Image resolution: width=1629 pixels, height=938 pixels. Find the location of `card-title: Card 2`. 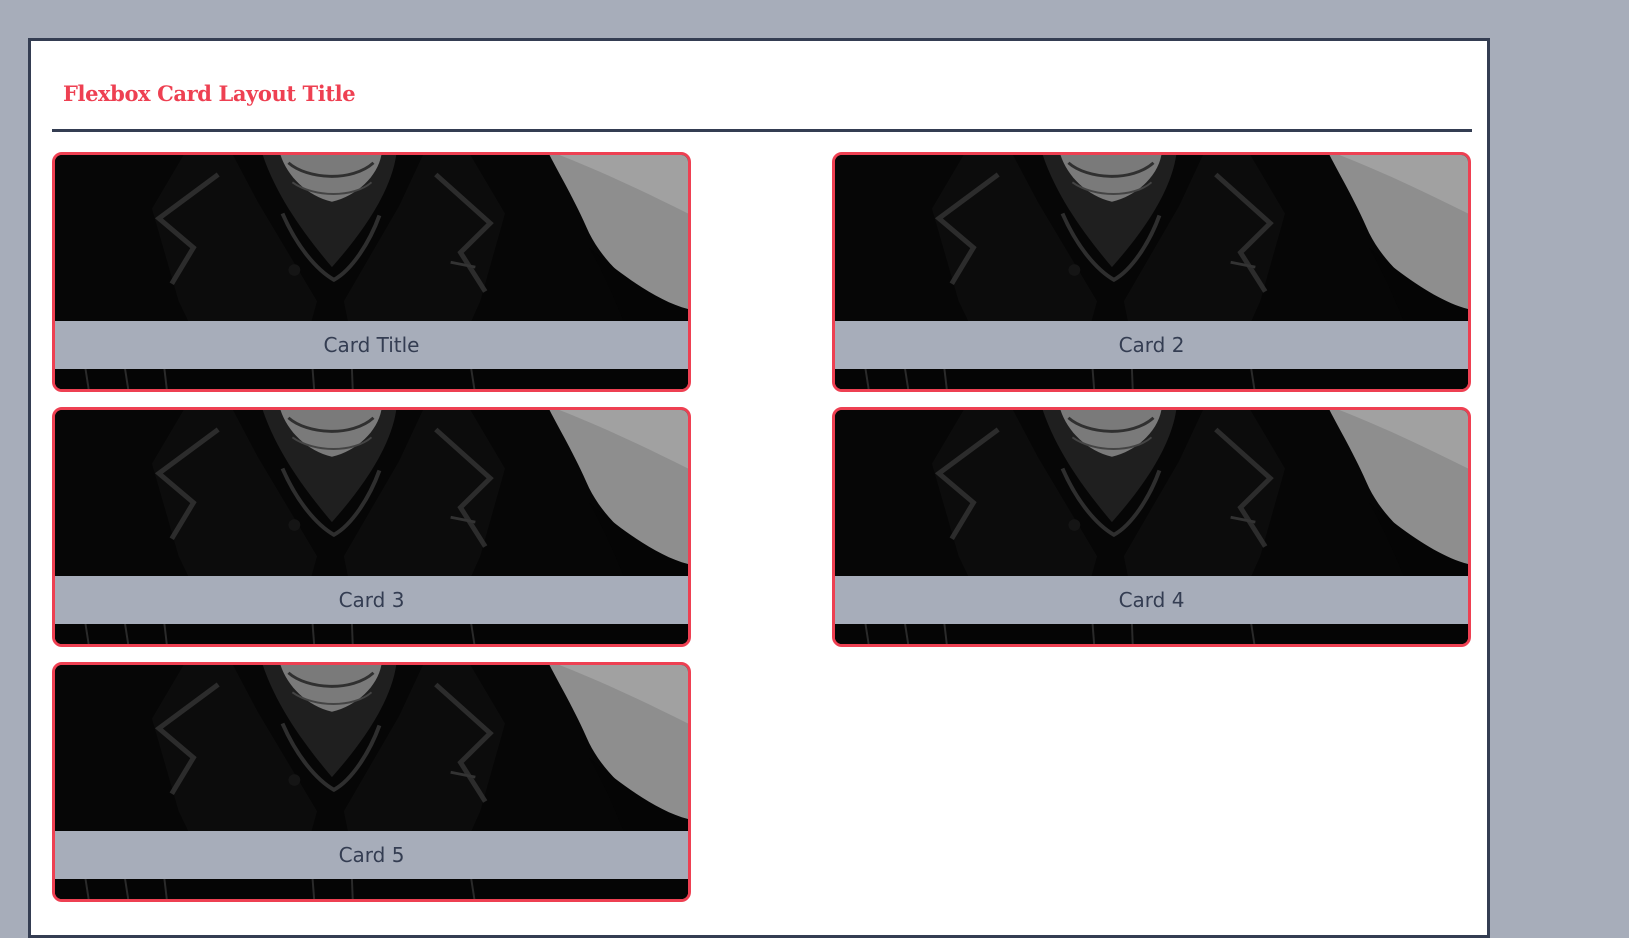

card-title: Card 2 is located at coordinates (1151, 345).